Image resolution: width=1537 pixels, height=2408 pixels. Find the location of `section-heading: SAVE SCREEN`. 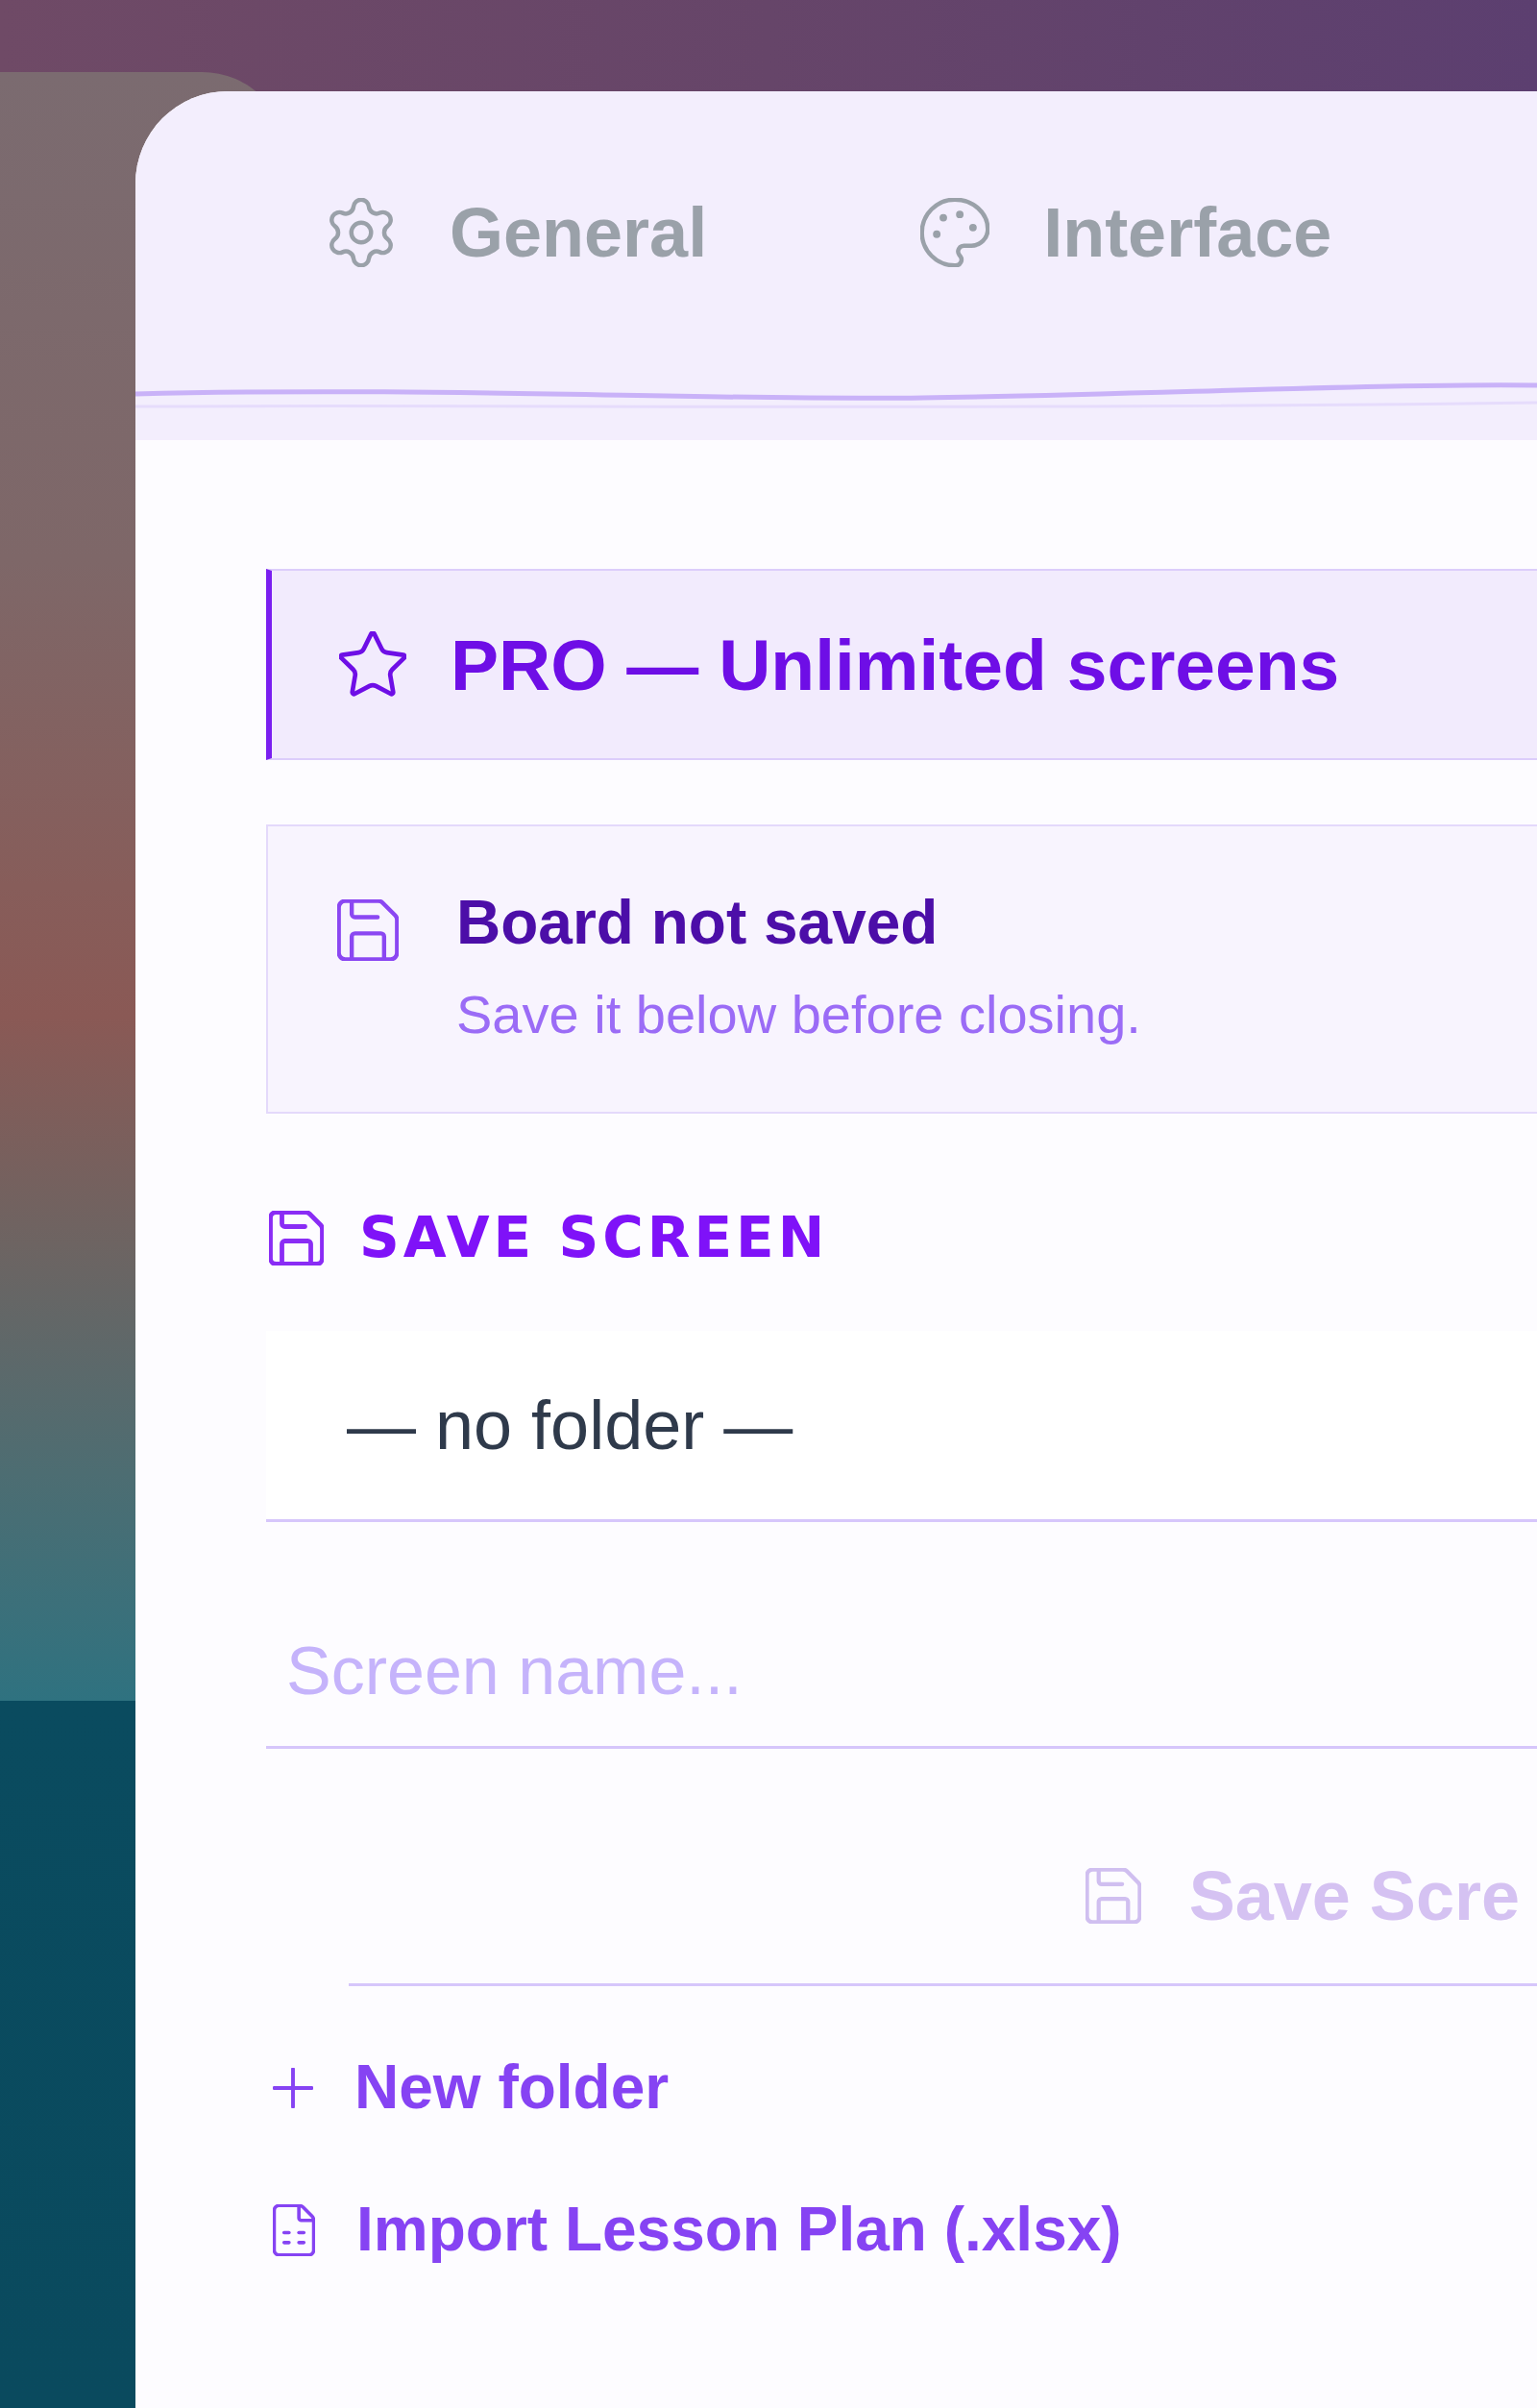

section-heading: SAVE SCREEN is located at coordinates (594, 1237).